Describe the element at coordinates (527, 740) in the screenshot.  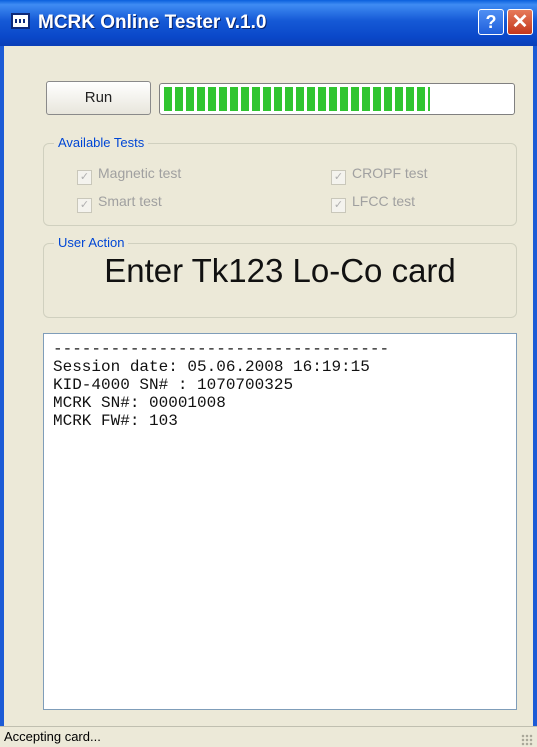
I see `resize-grip-icon` at that location.